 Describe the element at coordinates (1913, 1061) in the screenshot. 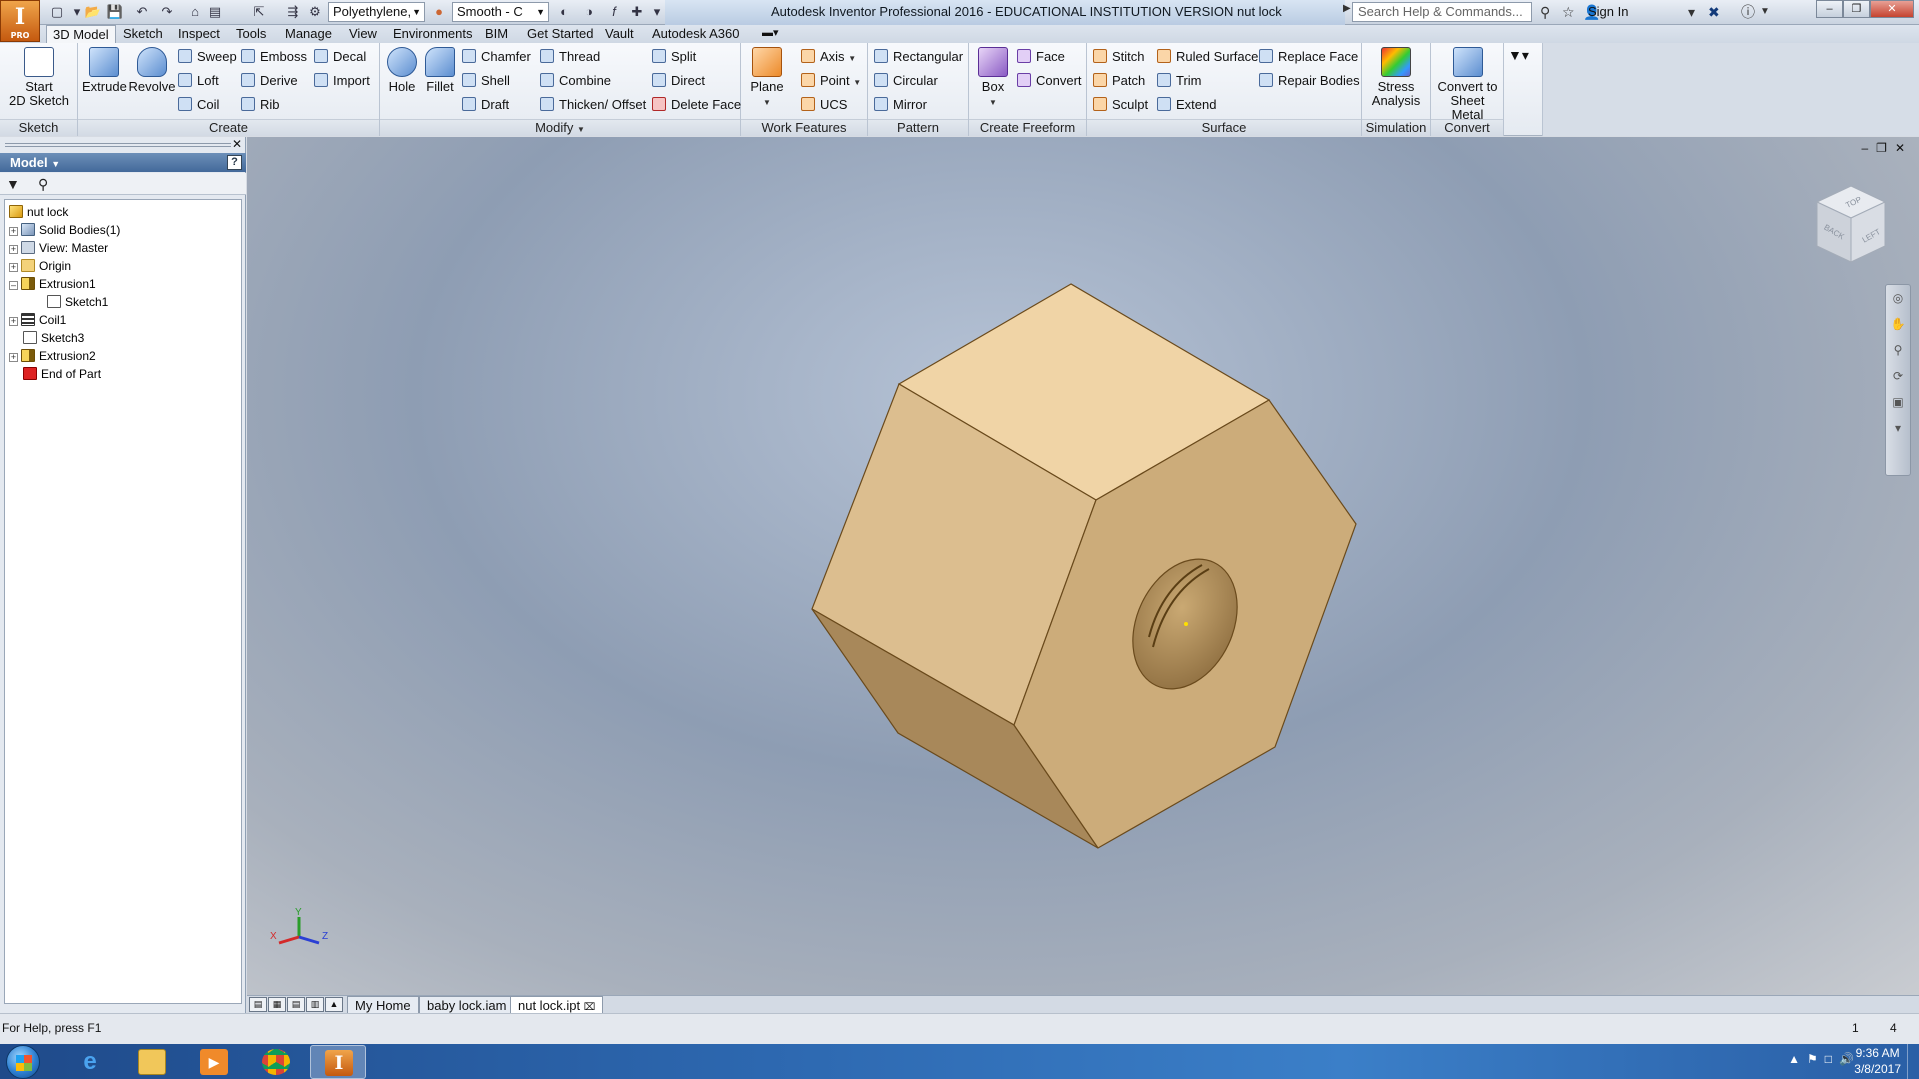

I see `show-desktop-button` at that location.